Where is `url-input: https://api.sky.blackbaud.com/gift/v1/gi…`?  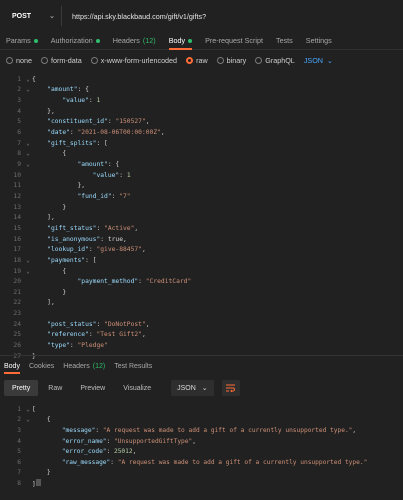 url-input: https://api.sky.blackbaud.com/gift/v1/gi… is located at coordinates (229, 16).